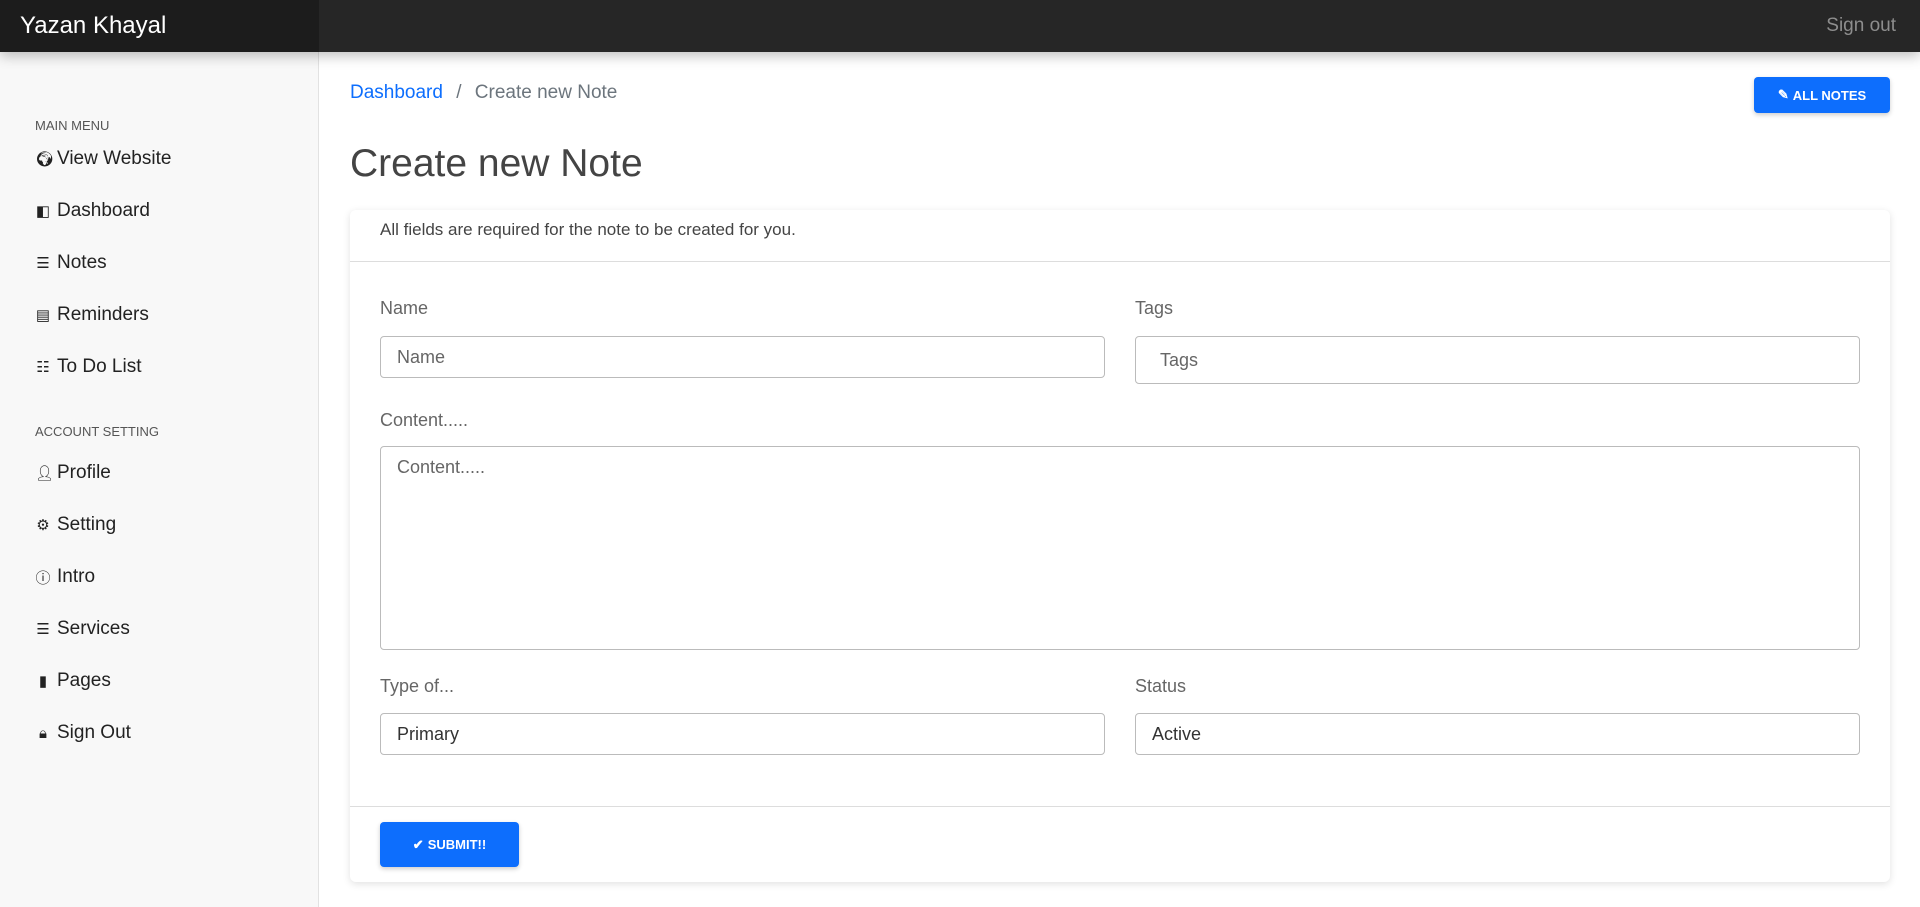 Image resolution: width=1920 pixels, height=907 pixels. Describe the element at coordinates (82, 262) in the screenshot. I see `sidebar-item-label: Notes` at that location.